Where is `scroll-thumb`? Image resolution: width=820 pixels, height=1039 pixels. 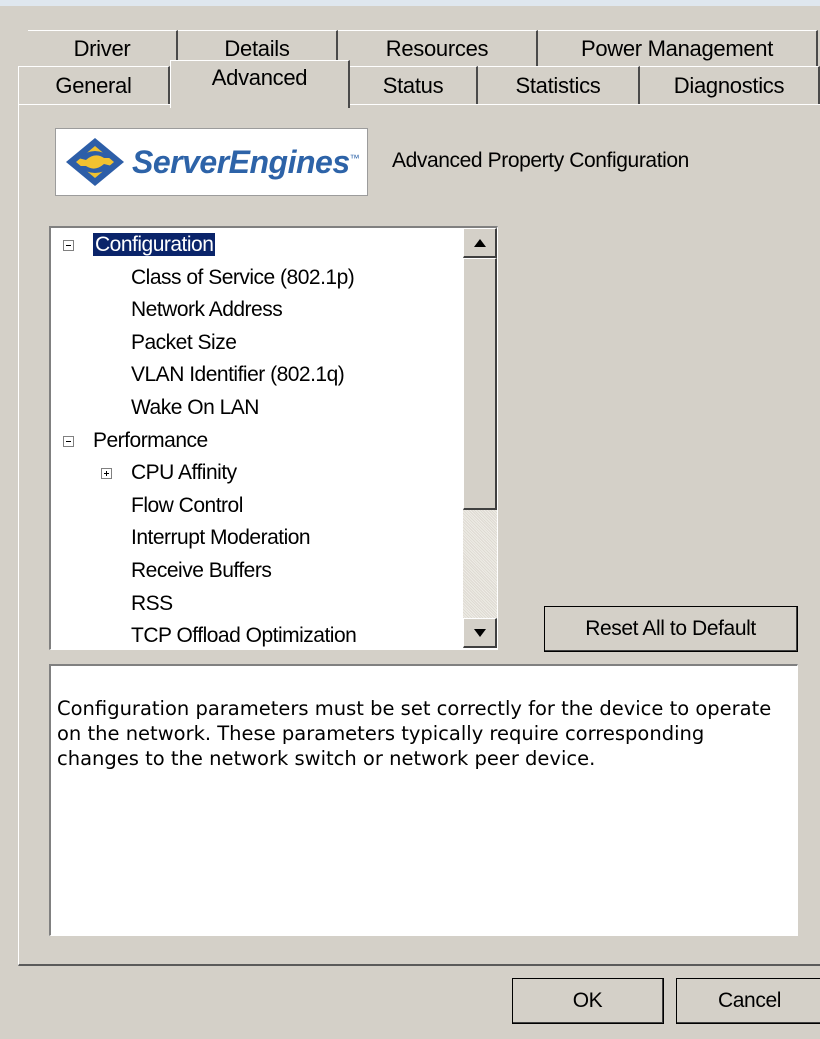
scroll-thumb is located at coordinates (480, 384).